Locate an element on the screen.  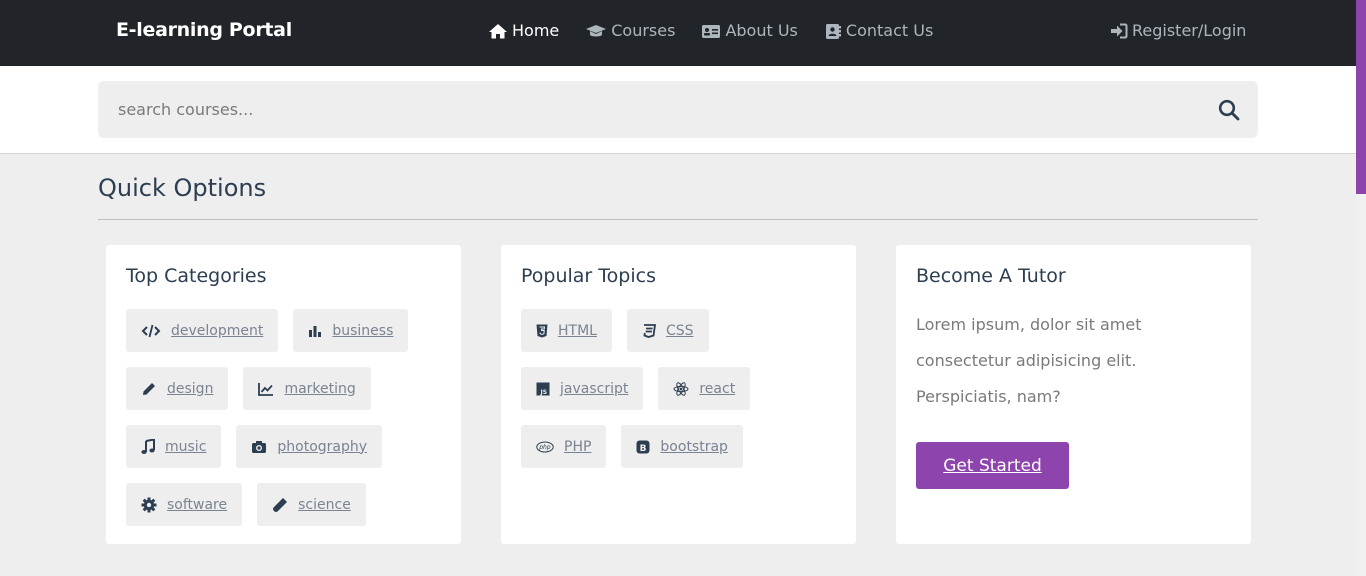
tag-photography: photography is located at coordinates (309, 446).